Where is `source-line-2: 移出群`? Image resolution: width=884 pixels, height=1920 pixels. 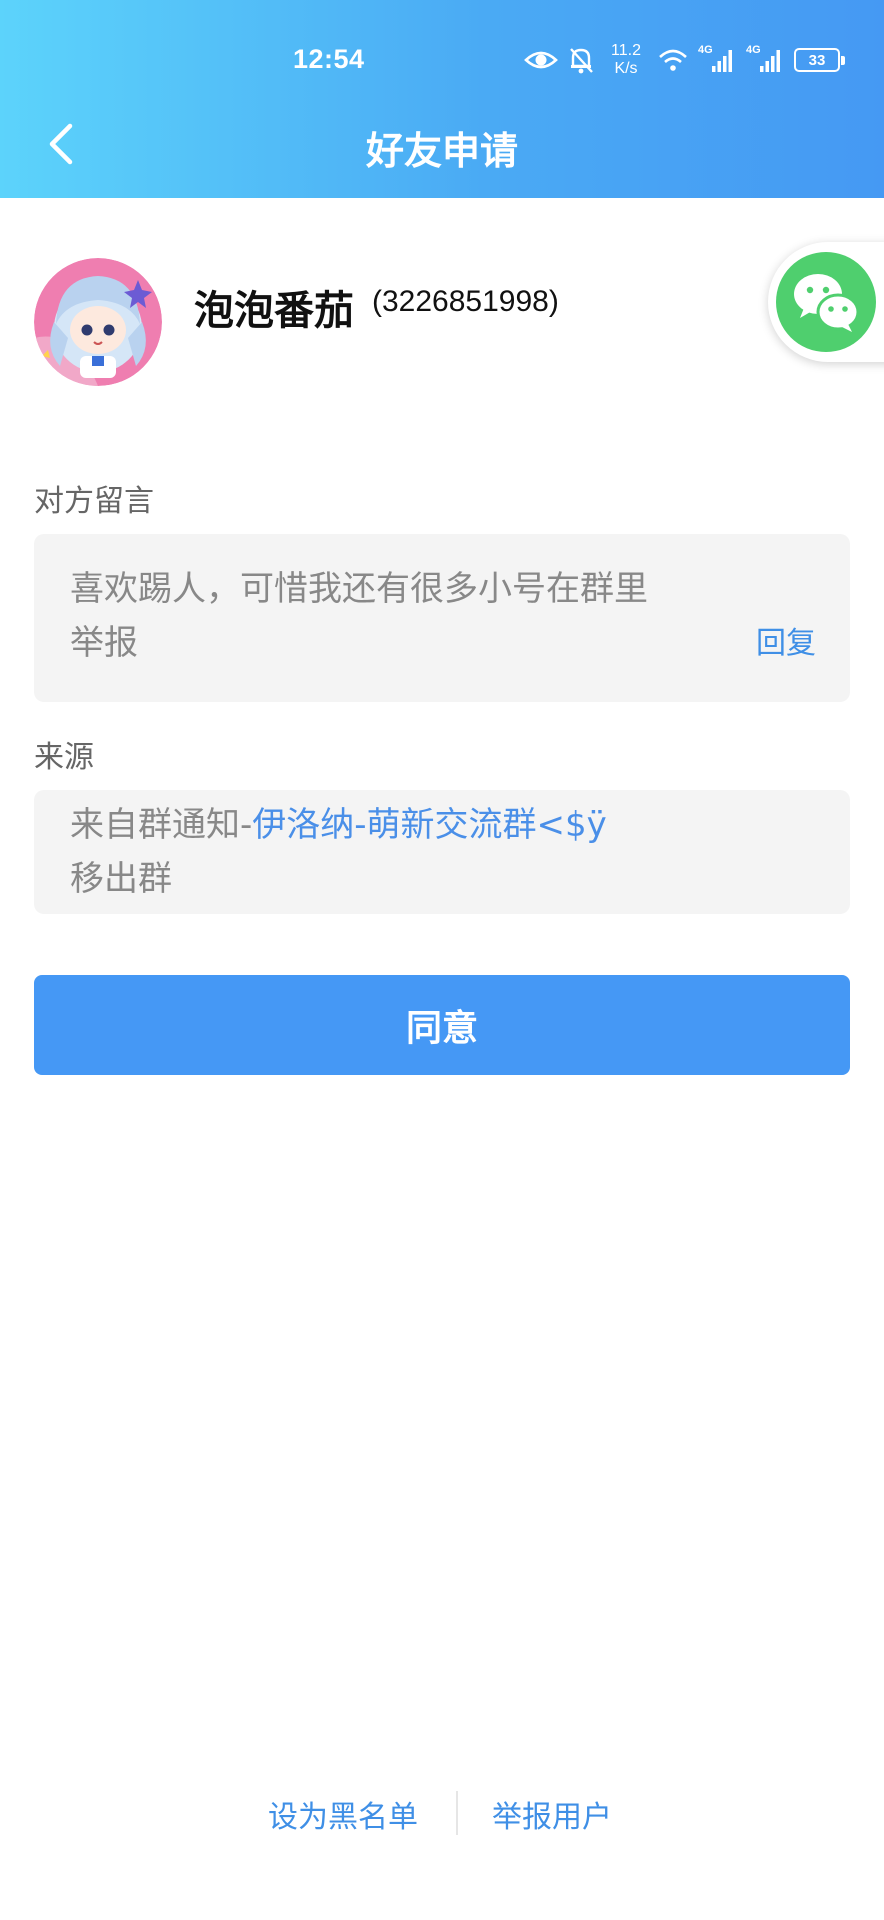 source-line-2: 移出群 is located at coordinates (121, 879).